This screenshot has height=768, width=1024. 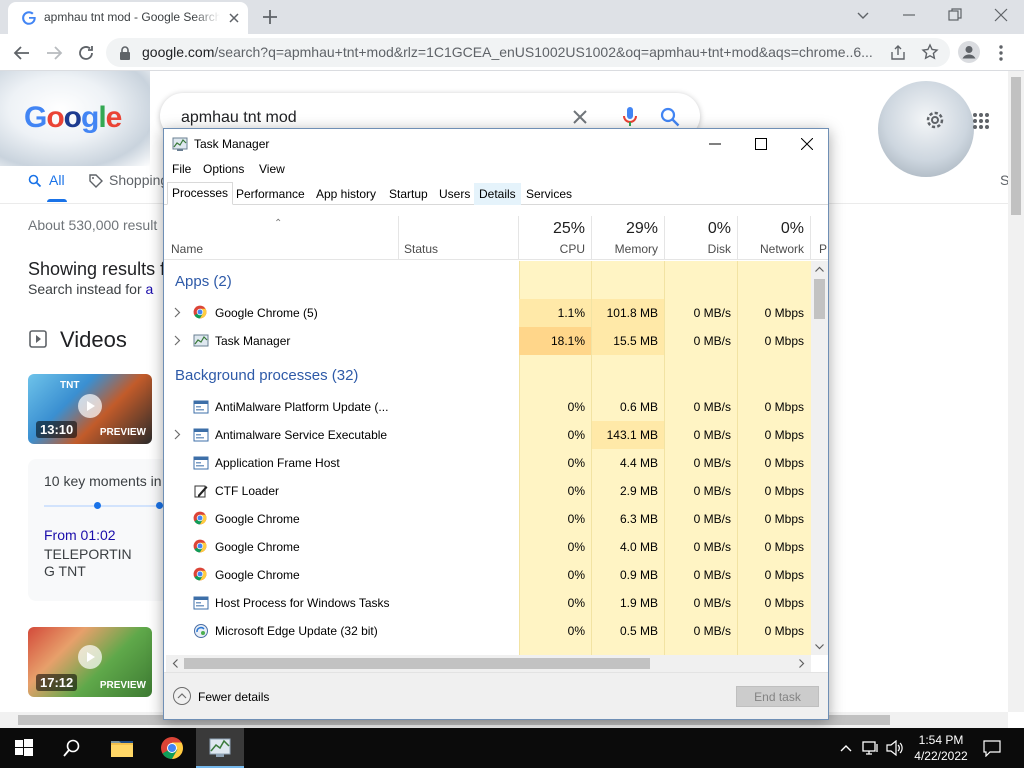 I want to click on page-vertical-scrollbar, so click(x=1016, y=391).